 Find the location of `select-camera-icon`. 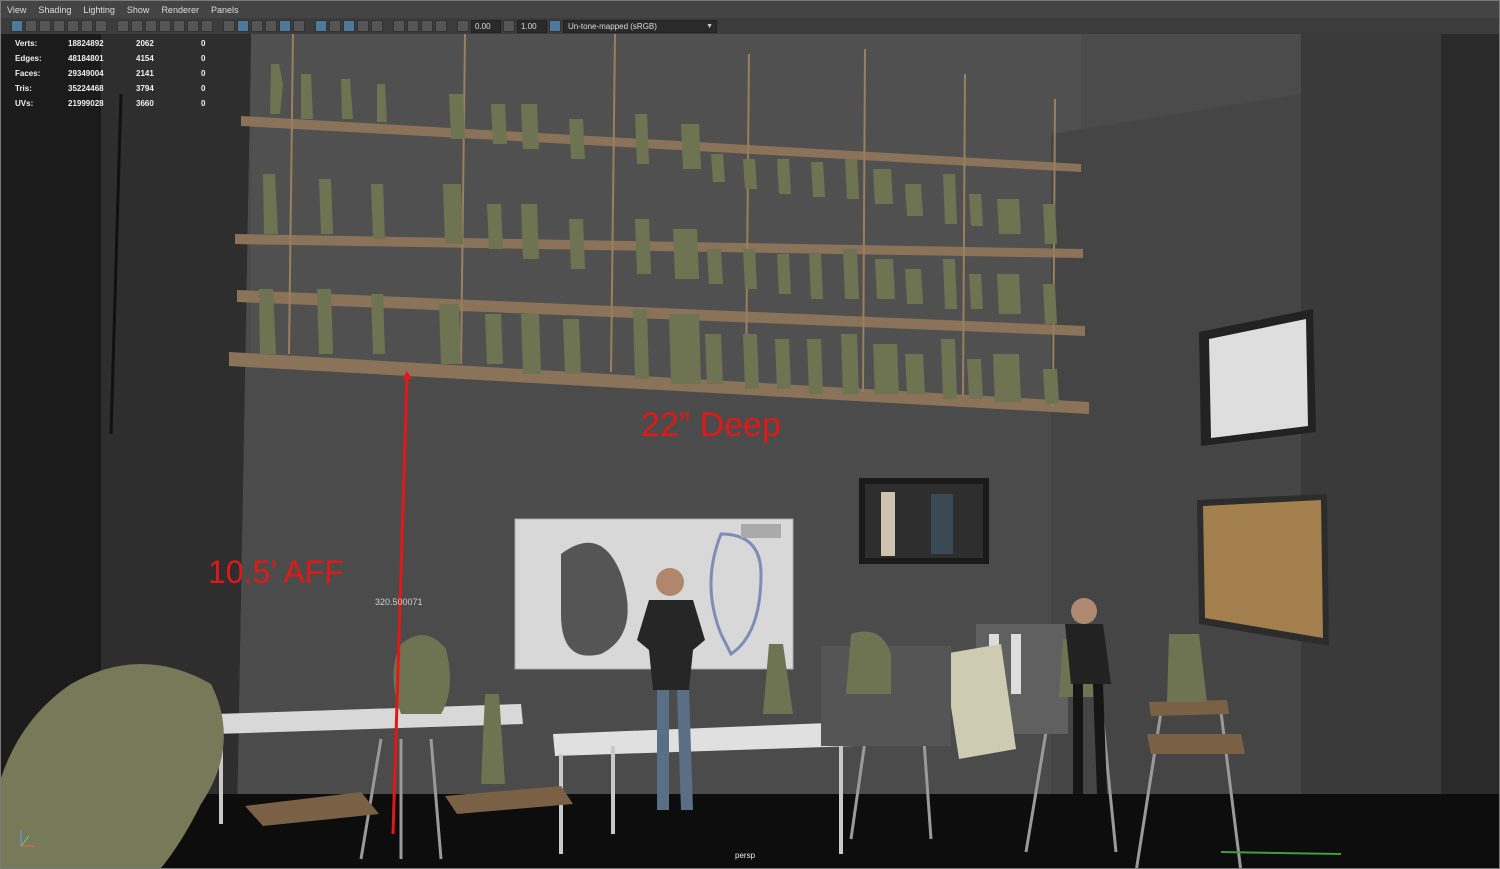

select-camera-icon is located at coordinates (17, 26).